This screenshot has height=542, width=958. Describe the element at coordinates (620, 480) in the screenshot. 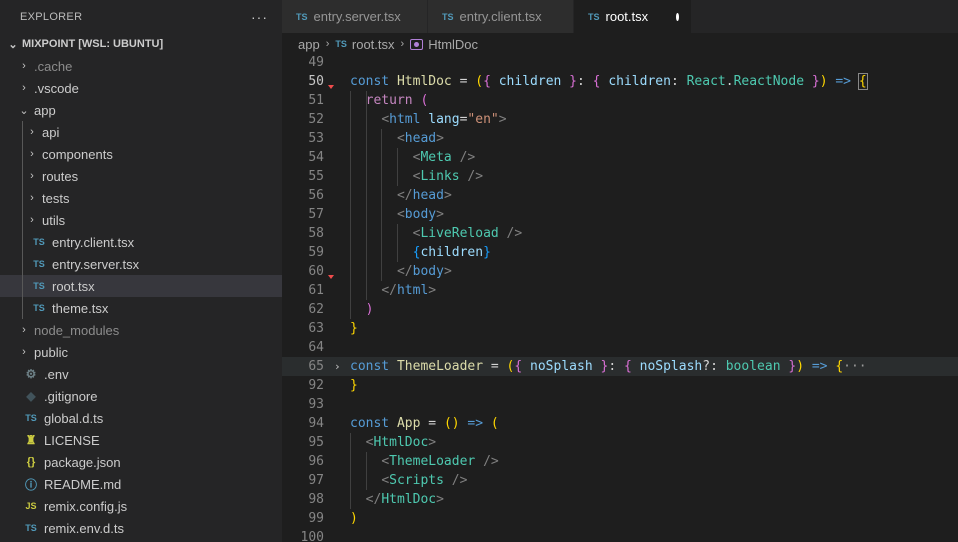

I see `code-line: 97 <Scripts />` at that location.